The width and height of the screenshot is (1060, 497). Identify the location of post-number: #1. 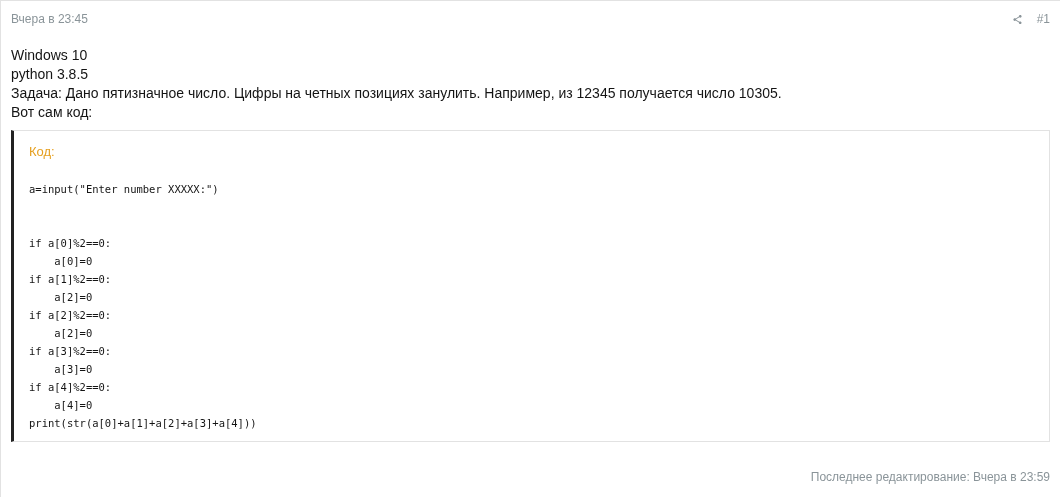
(1043, 19).